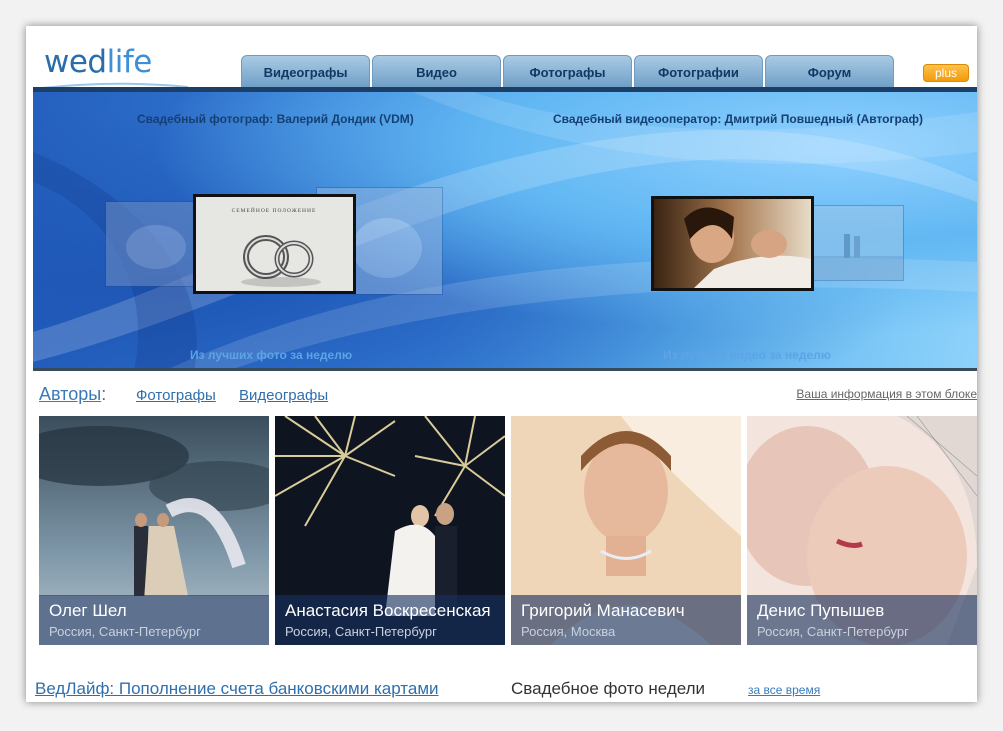 This screenshot has width=1003, height=731. I want to click on video-week-caption: Из лучших видео за неделю, so click(747, 355).